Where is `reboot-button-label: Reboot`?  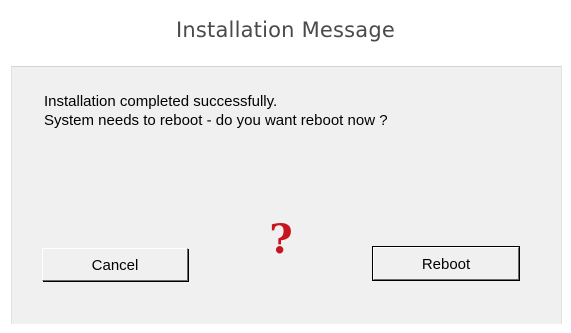 reboot-button-label: Reboot is located at coordinates (446, 264).